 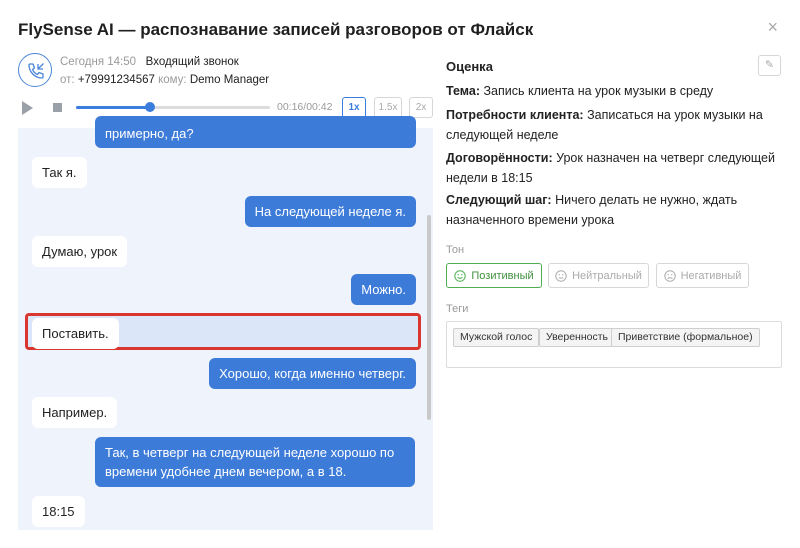 What do you see at coordinates (711, 275) in the screenshot?
I see `tone-label-text: Негативный` at bounding box center [711, 275].